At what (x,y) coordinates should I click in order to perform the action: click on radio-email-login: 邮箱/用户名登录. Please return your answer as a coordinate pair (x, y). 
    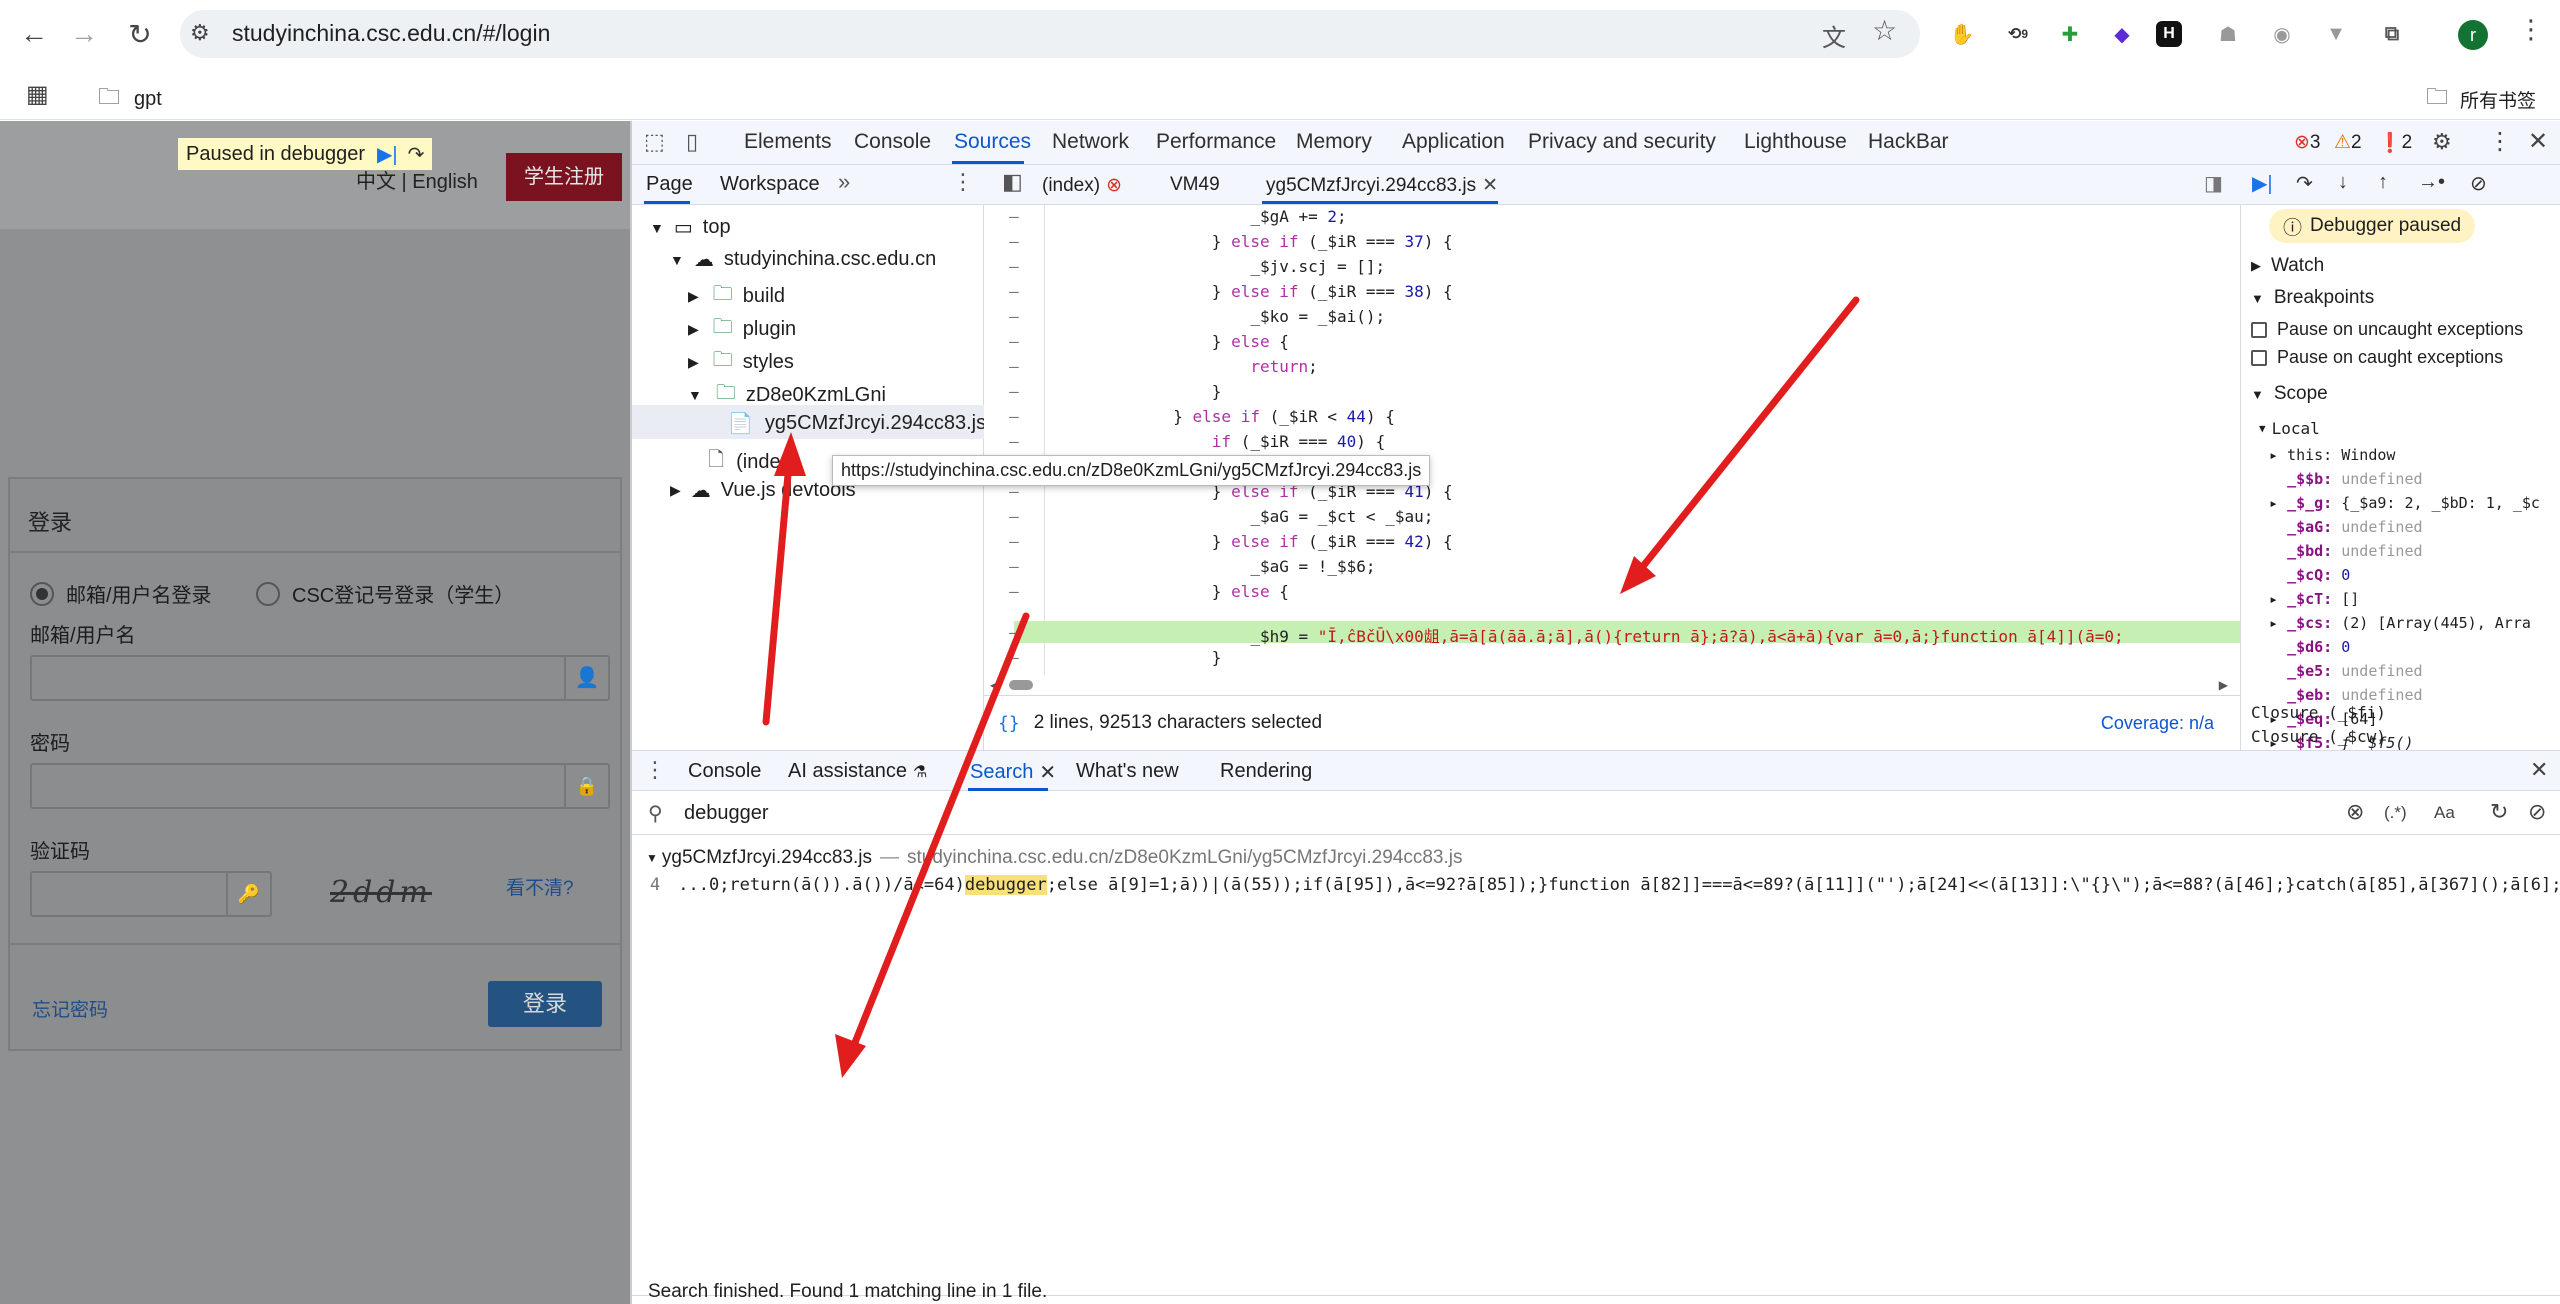
    Looking at the image, I should click on (121, 593).